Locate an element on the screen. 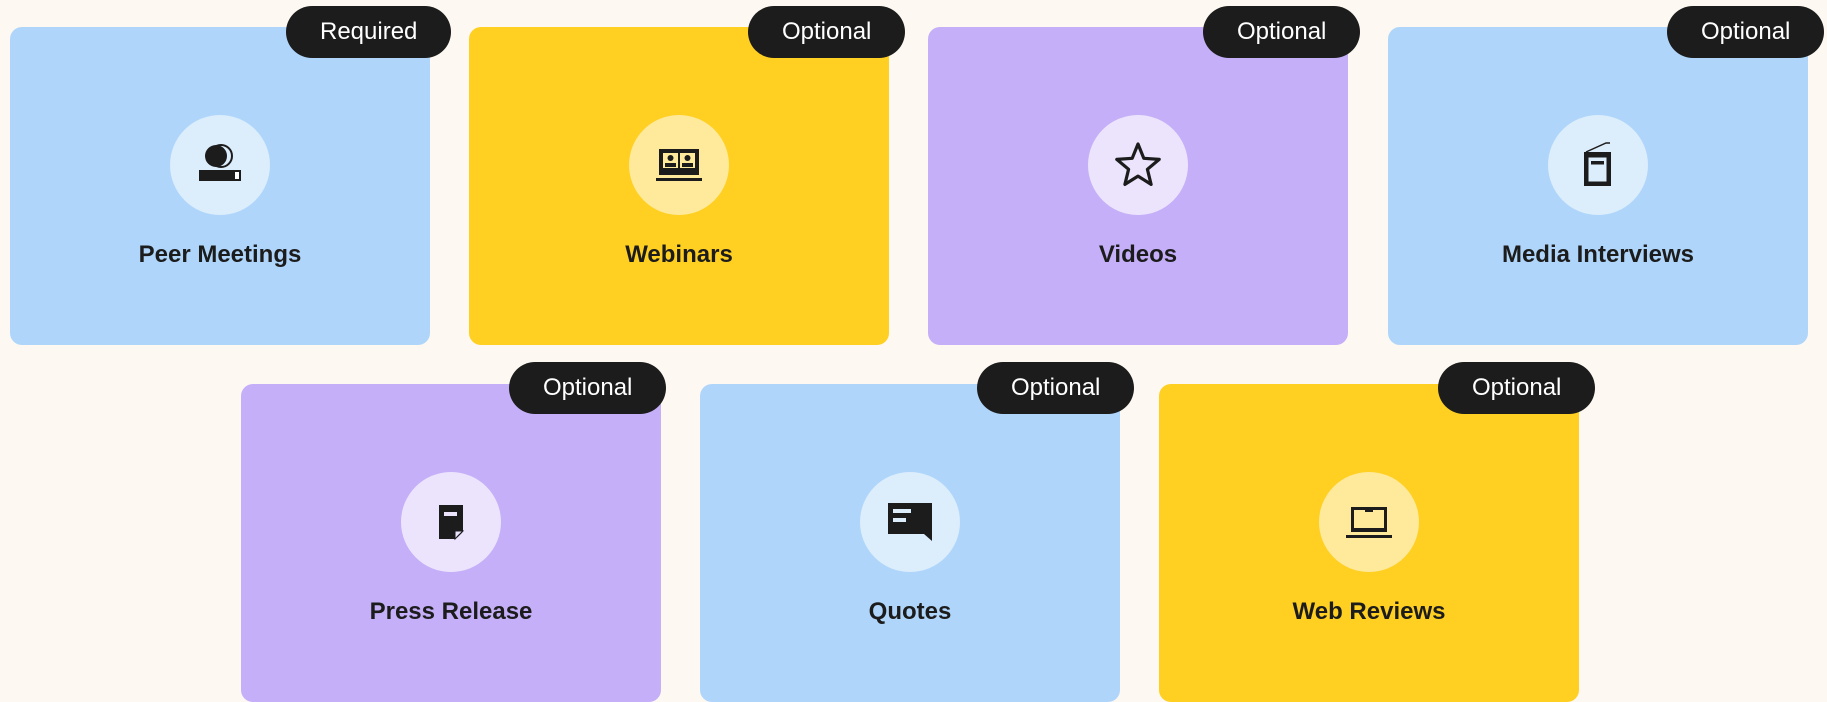 The height and width of the screenshot is (702, 1827). laptop-icon is located at coordinates (1369, 522).